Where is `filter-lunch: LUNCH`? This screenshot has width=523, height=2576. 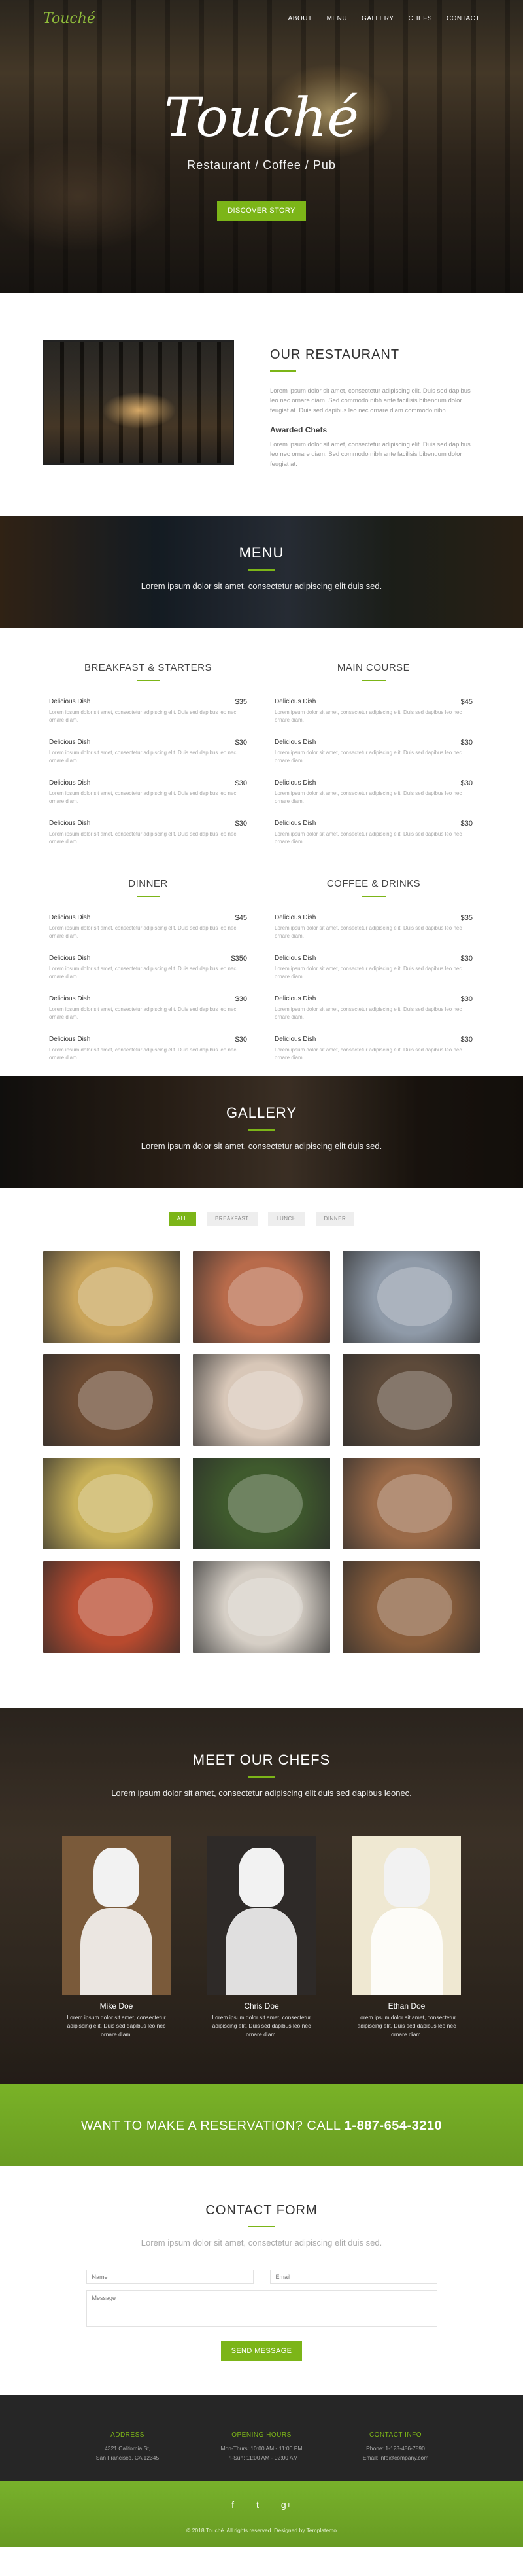 filter-lunch: LUNCH is located at coordinates (286, 1219).